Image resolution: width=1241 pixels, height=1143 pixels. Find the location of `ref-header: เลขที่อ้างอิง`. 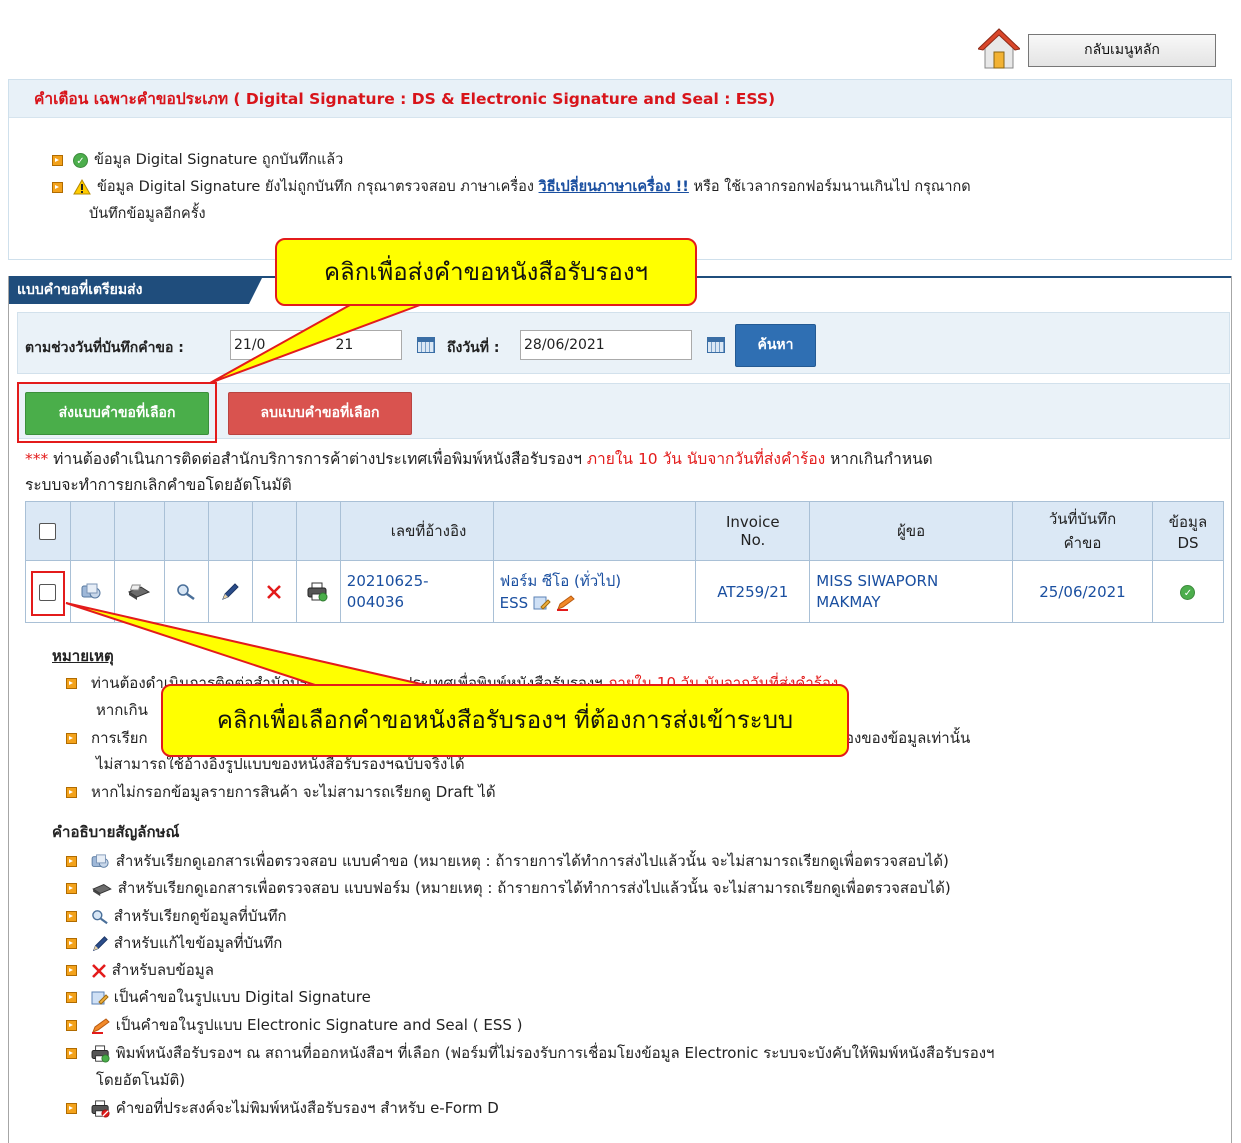

ref-header: เลขที่อ้างอิง is located at coordinates (416, 531).